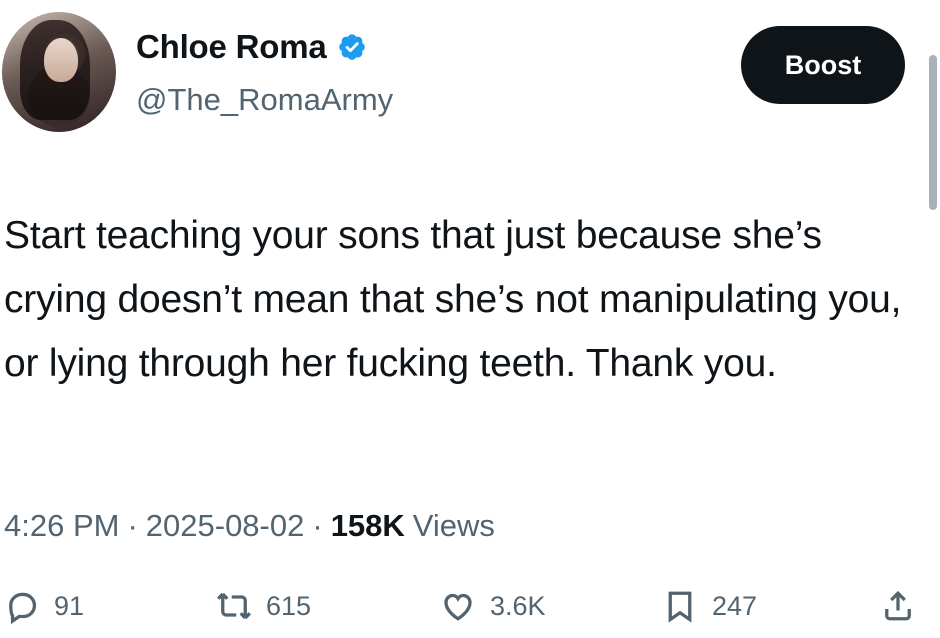 This screenshot has width=940, height=638. What do you see at coordinates (264, 100) in the screenshot?
I see `author-handle: @The_RomaArmy` at bounding box center [264, 100].